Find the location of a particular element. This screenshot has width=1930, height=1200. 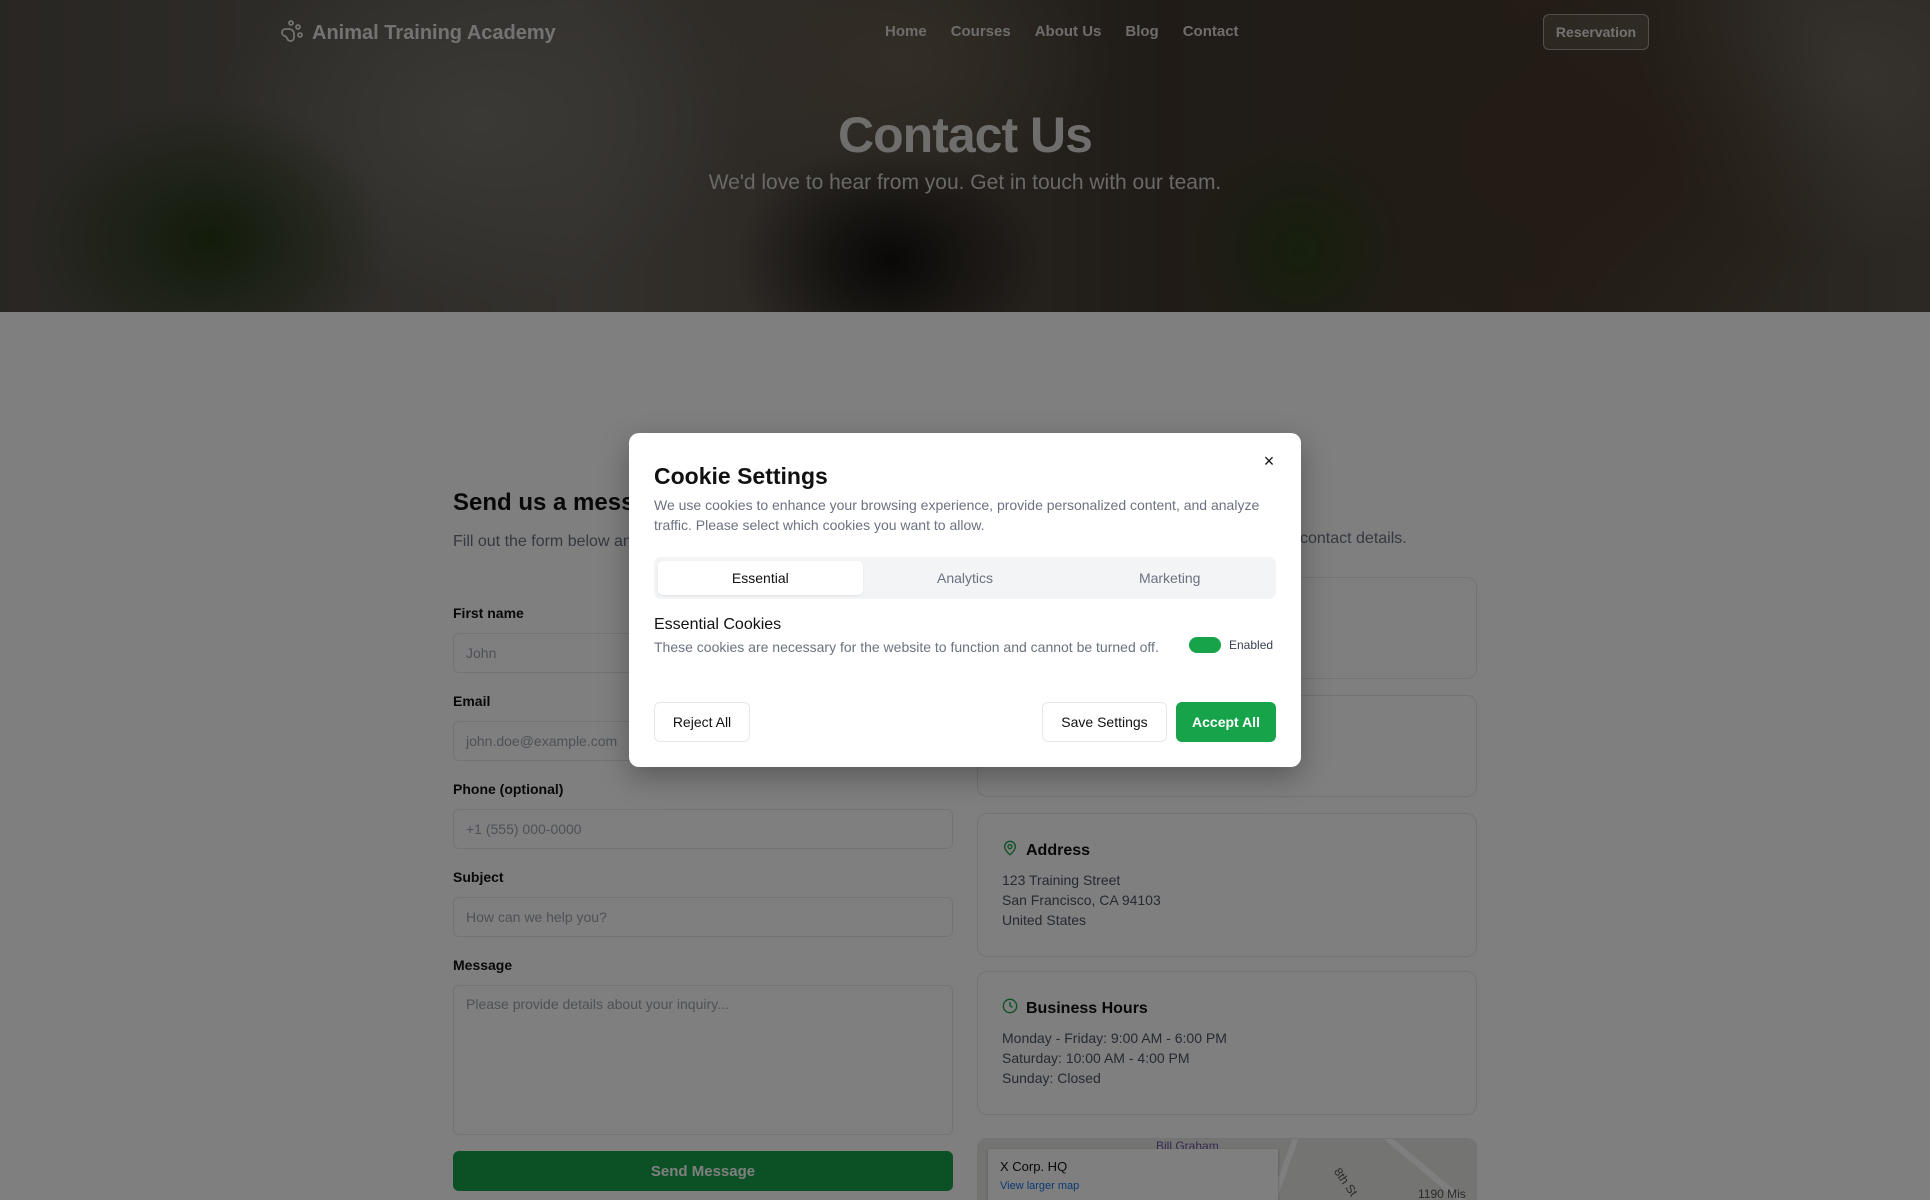

essential-cookies-title: Essential Cookies is located at coordinates (718, 624).